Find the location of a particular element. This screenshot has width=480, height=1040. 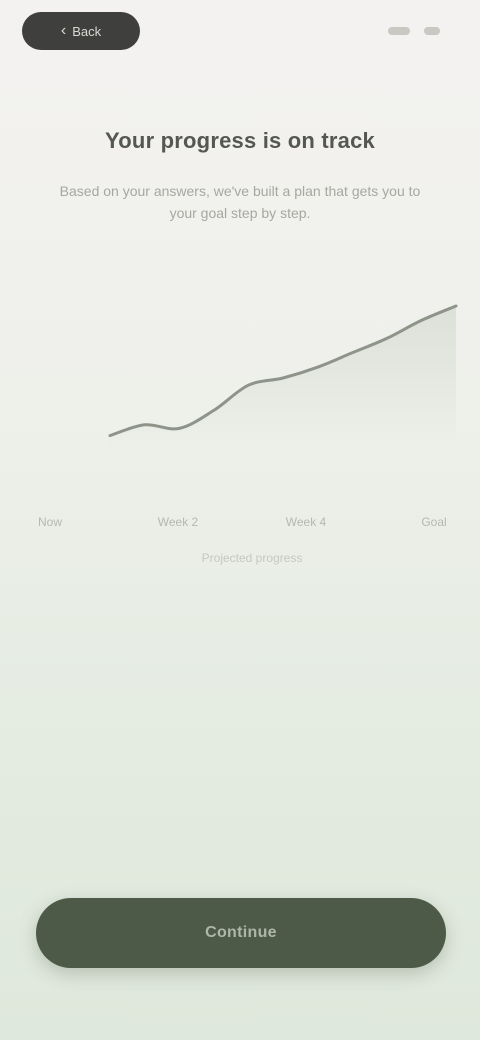

x-tick-label: Week 2 is located at coordinates (178, 522).